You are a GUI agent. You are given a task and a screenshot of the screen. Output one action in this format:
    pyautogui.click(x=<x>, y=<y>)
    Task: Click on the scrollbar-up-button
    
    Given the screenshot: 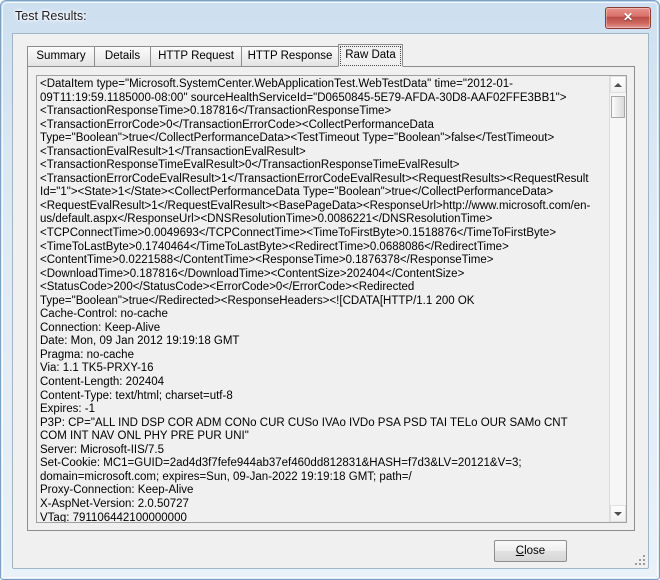 What is the action you would take?
    pyautogui.click(x=618, y=84)
    